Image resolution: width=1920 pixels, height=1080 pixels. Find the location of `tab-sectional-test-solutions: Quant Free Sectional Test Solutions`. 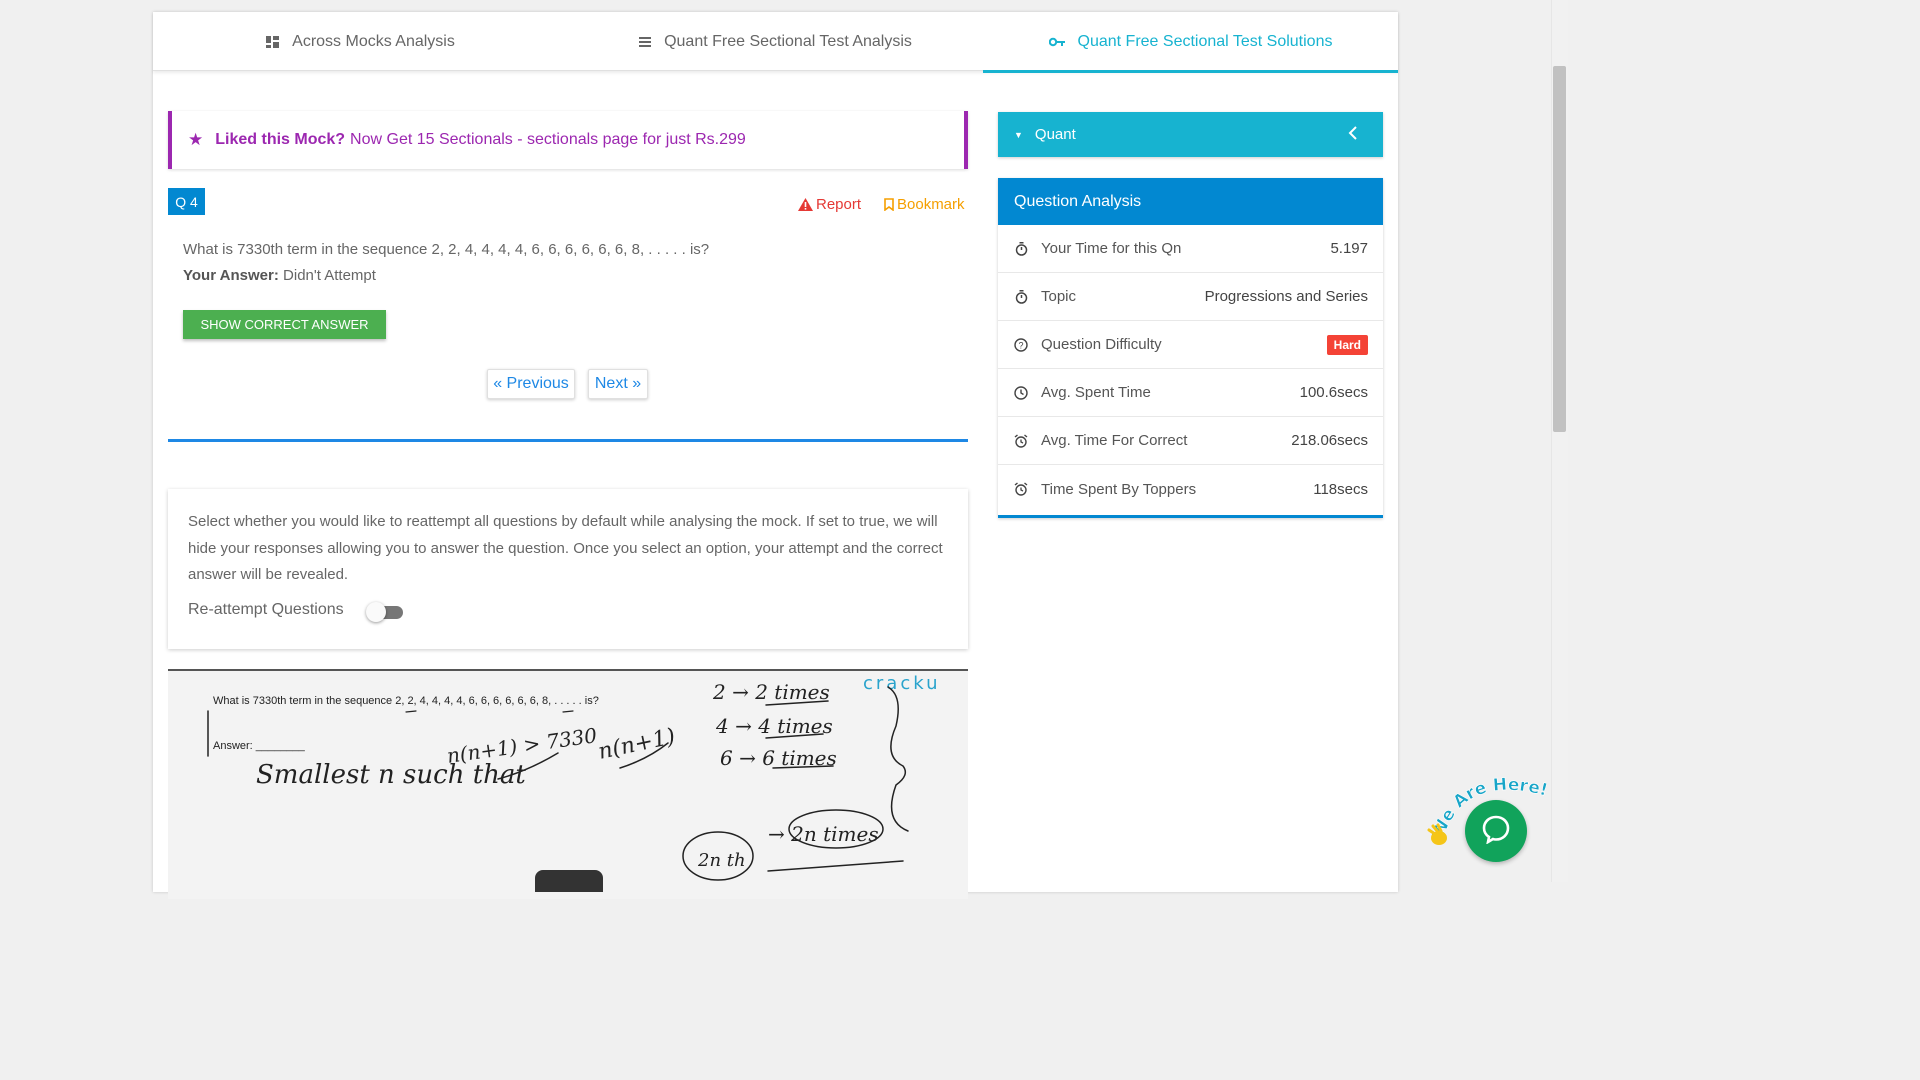

tab-sectional-test-solutions: Quant Free Sectional Test Solutions is located at coordinates (1190, 42).